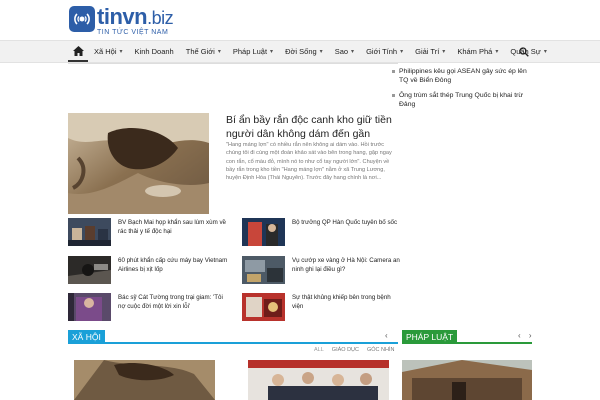 The image size is (600, 400). I want to click on nav-item-label: Giải Trí, so click(427, 51).